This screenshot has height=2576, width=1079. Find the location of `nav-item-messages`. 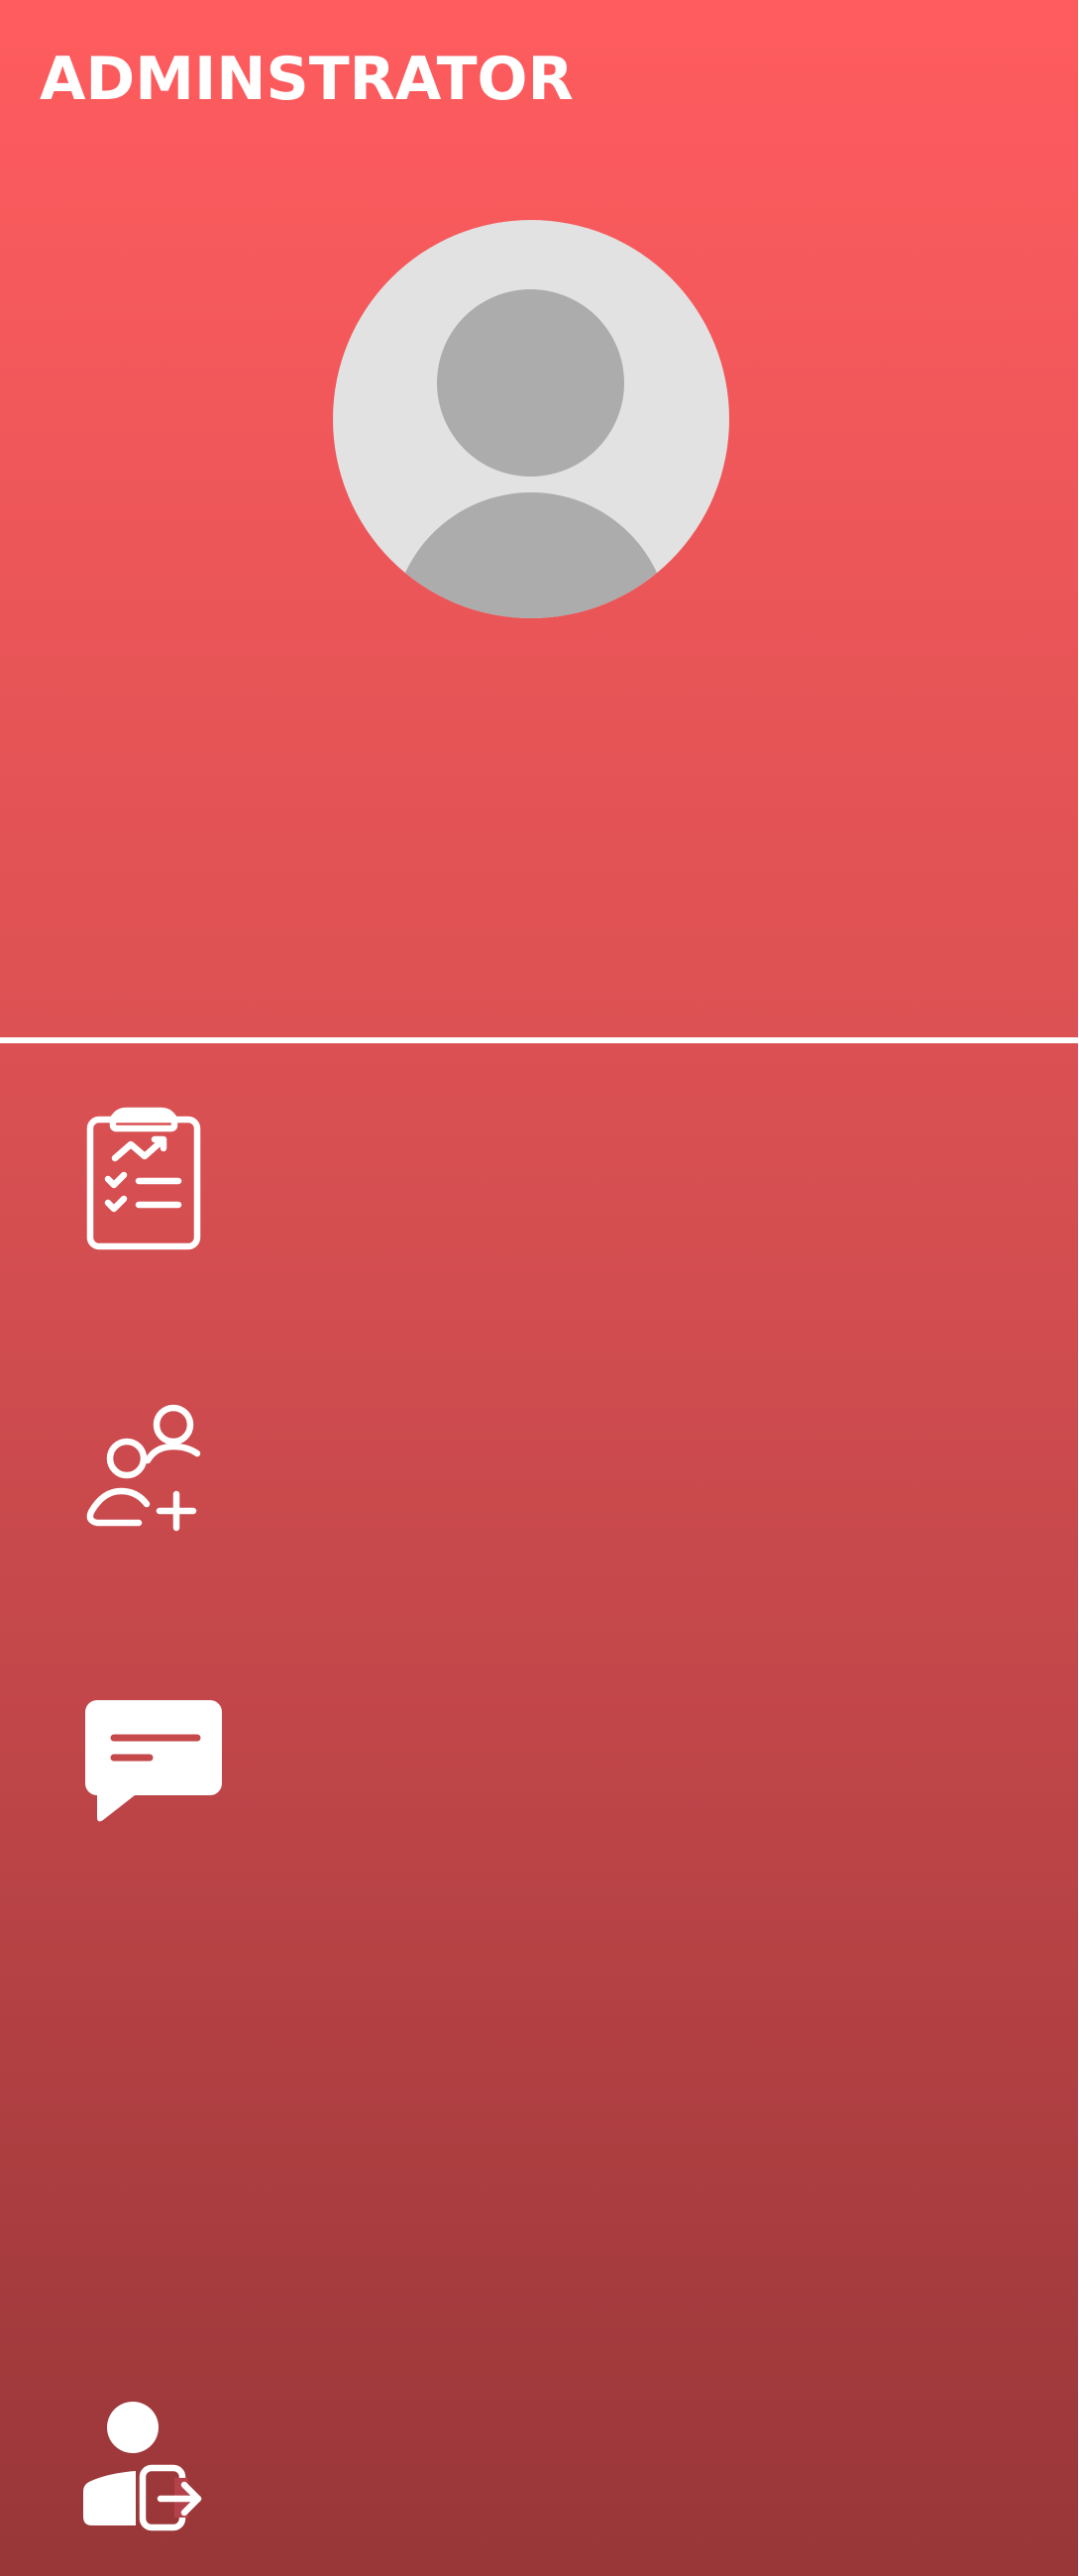

nav-item-messages is located at coordinates (148, 1771).